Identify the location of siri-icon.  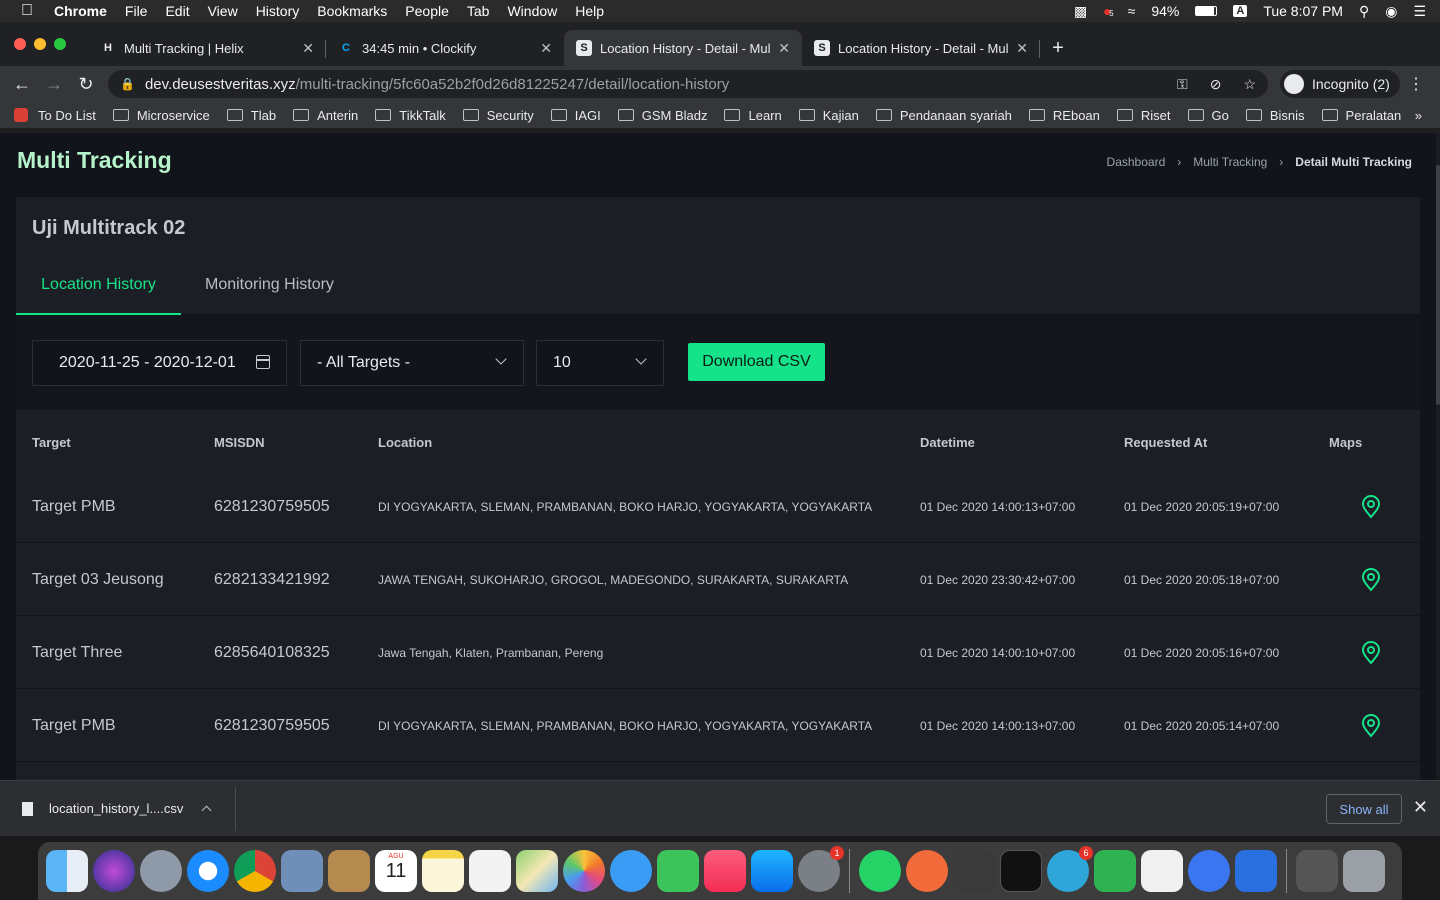
(114, 871).